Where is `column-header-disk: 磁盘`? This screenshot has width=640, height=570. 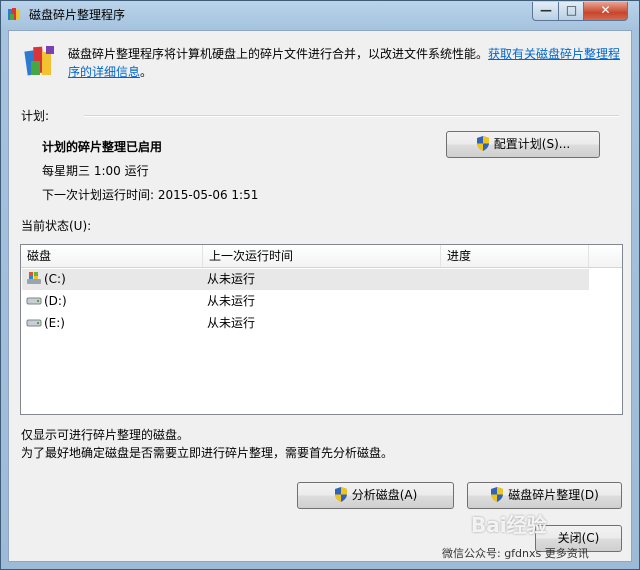
column-header-disk: 磁盘 is located at coordinates (112, 256).